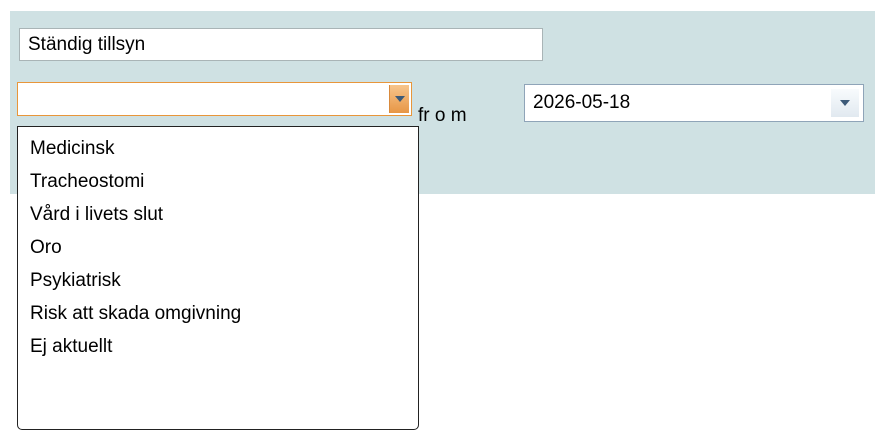  Describe the element at coordinates (218, 154) in the screenshot. I see `dropdown-option-medicinsk: Medicinsk` at that location.